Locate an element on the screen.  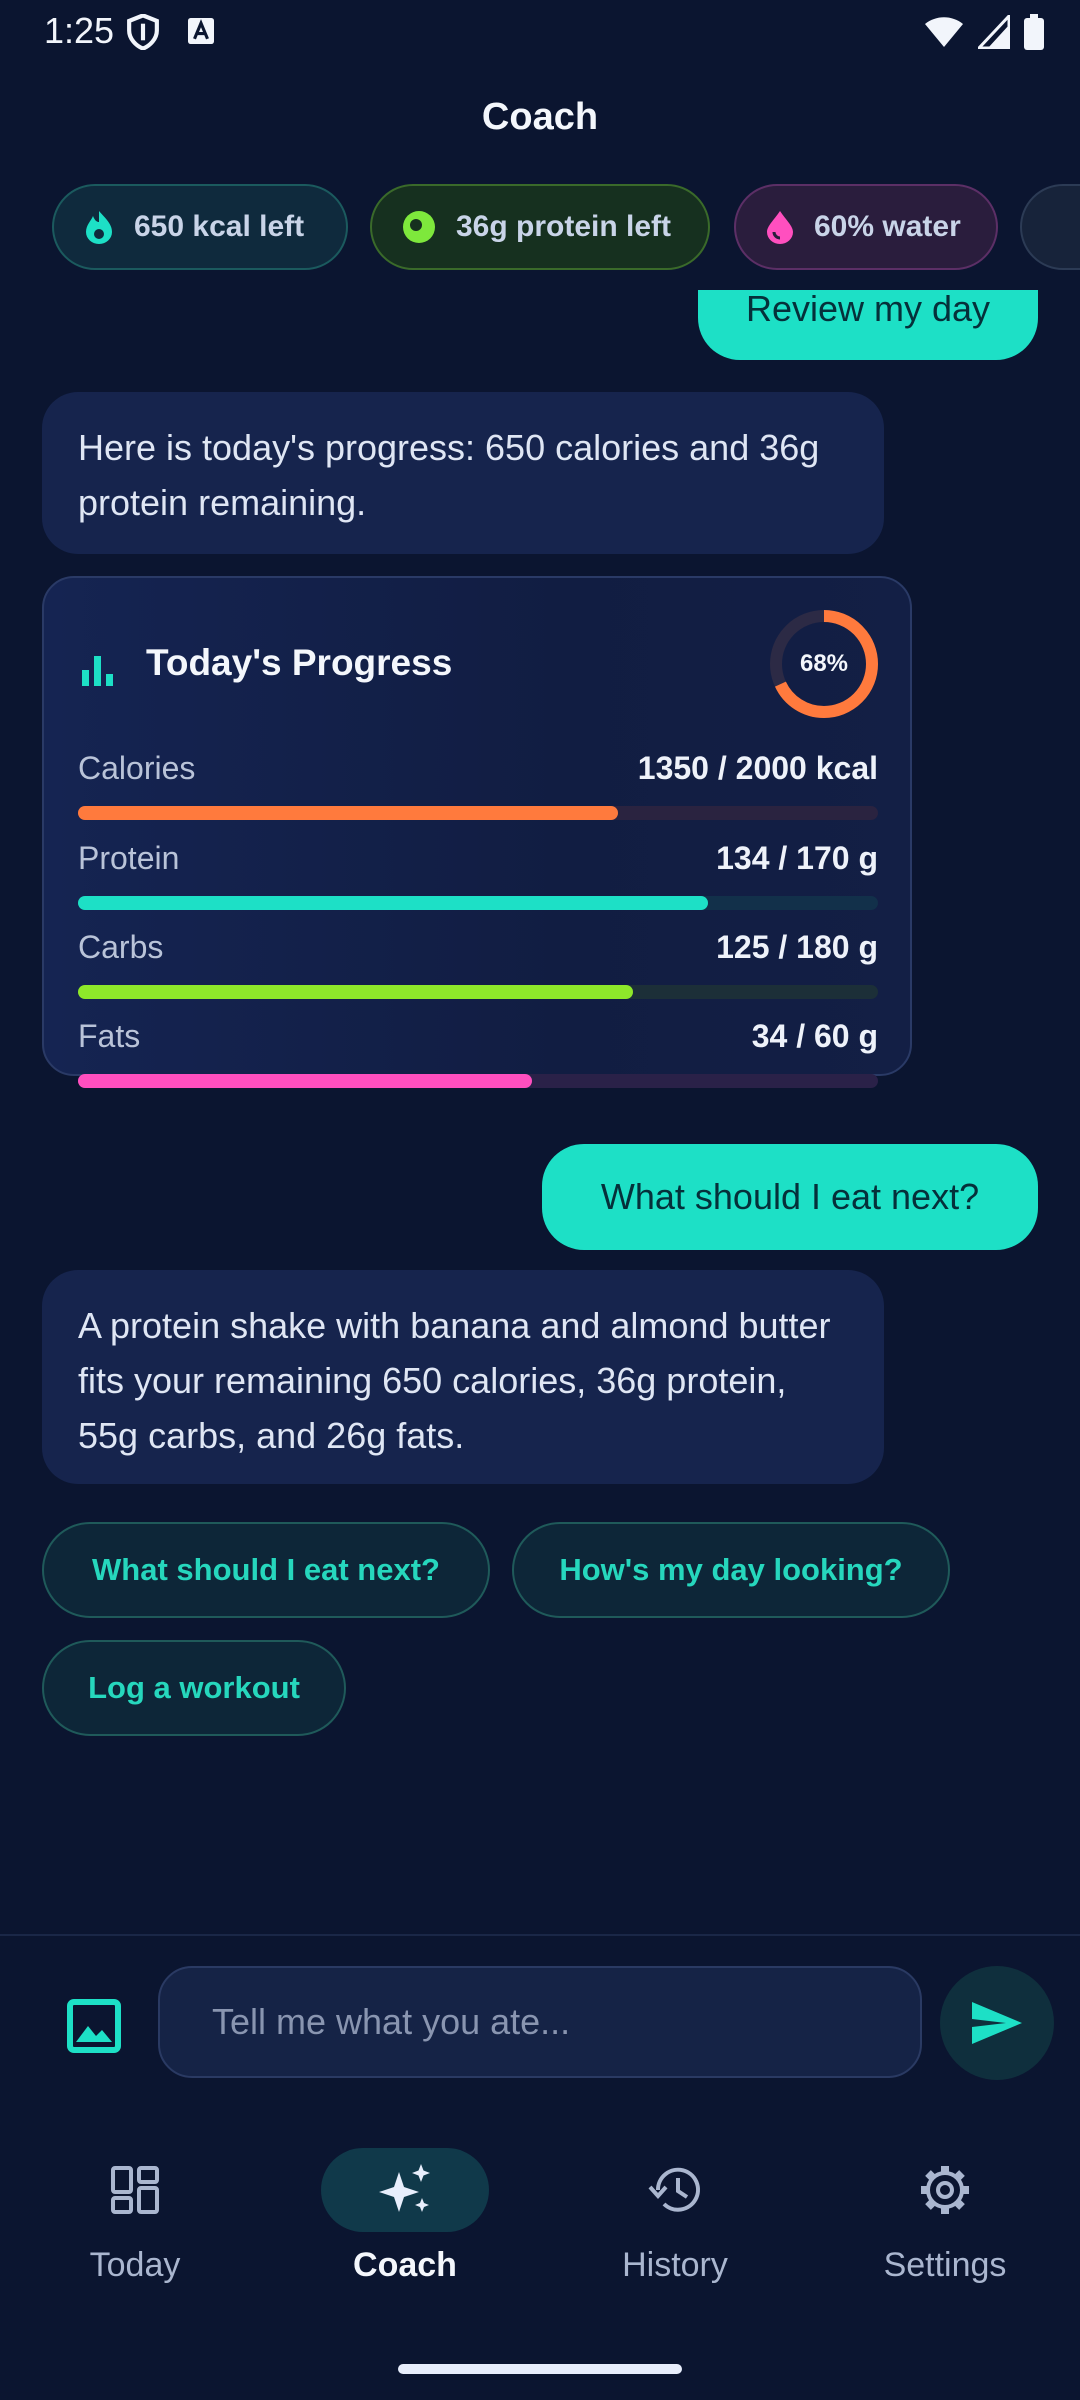
gear-icon is located at coordinates (945, 2190).